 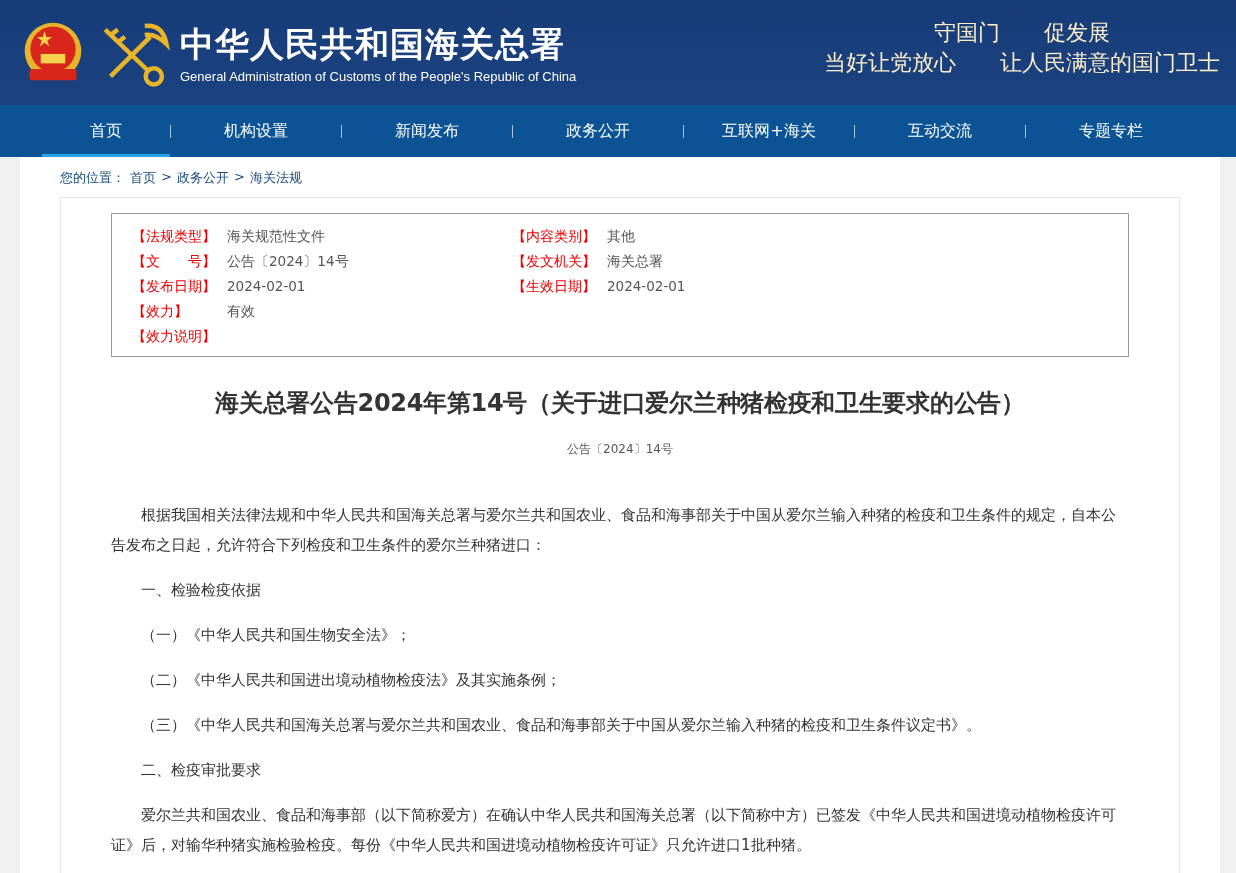 What do you see at coordinates (635, 261) in the screenshot?
I see `field-value: 海关总署` at bounding box center [635, 261].